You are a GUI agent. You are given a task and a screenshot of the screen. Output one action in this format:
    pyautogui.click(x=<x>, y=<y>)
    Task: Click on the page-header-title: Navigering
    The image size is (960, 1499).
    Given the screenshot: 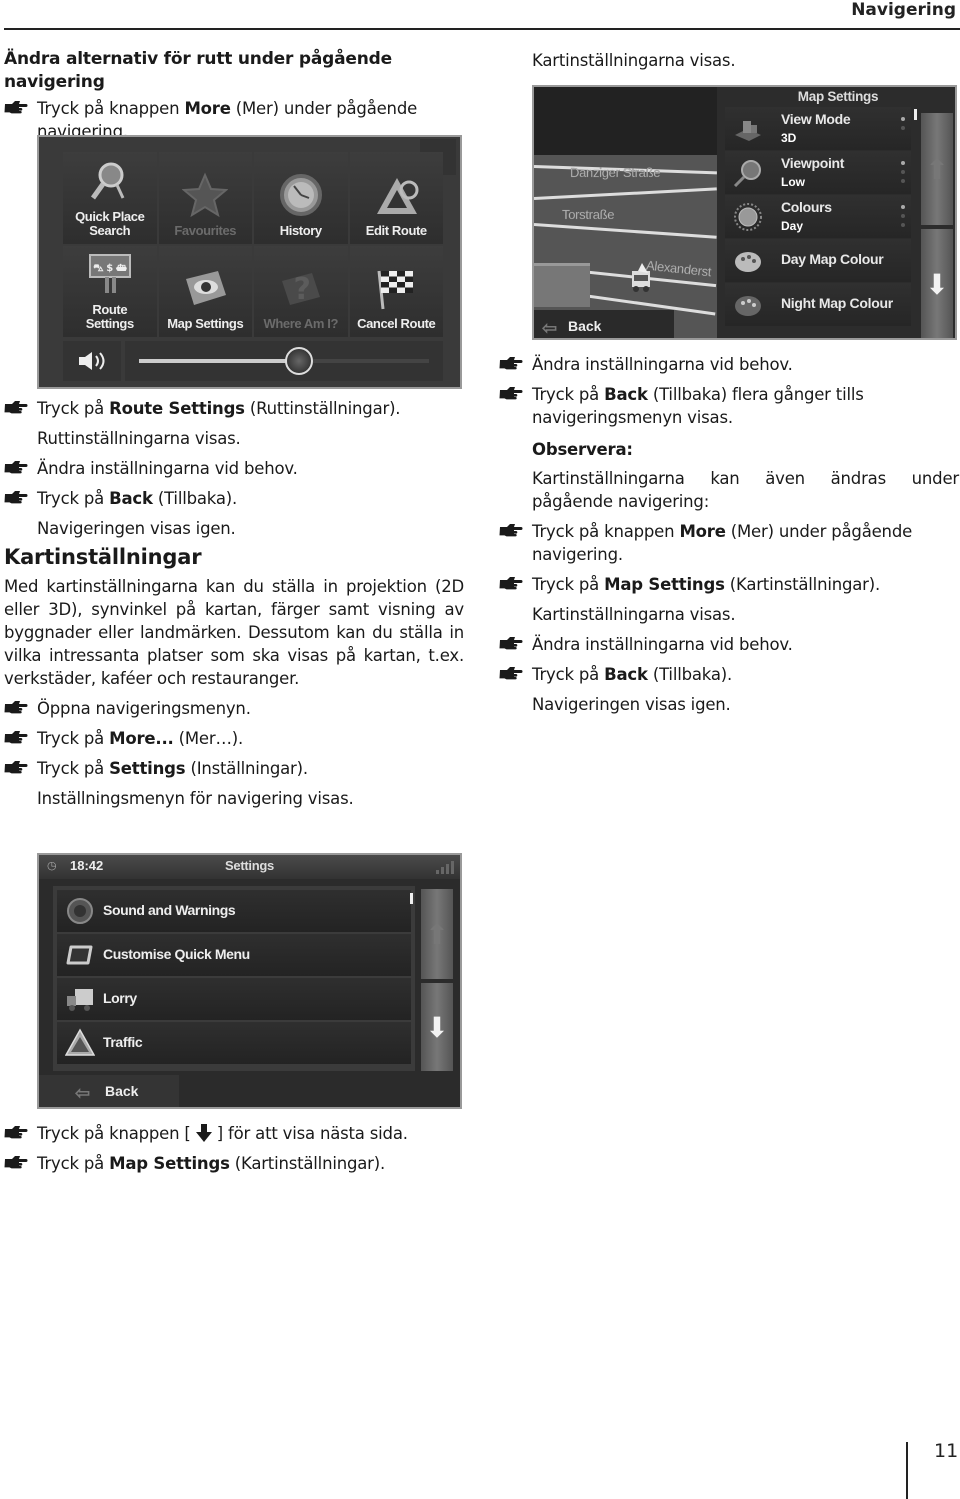 What is the action you would take?
    pyautogui.click(x=903, y=10)
    